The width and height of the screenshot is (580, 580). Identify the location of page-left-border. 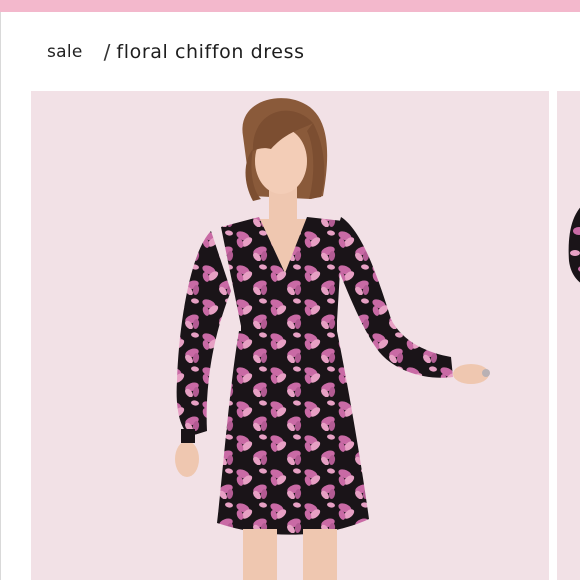
(0, 296).